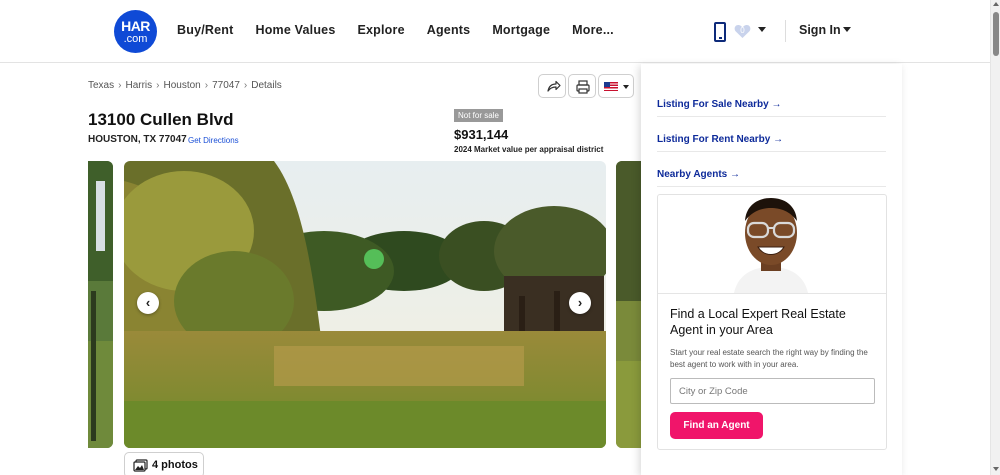 This screenshot has height=475, width=1000. I want to click on printer-icon, so click(583, 87).